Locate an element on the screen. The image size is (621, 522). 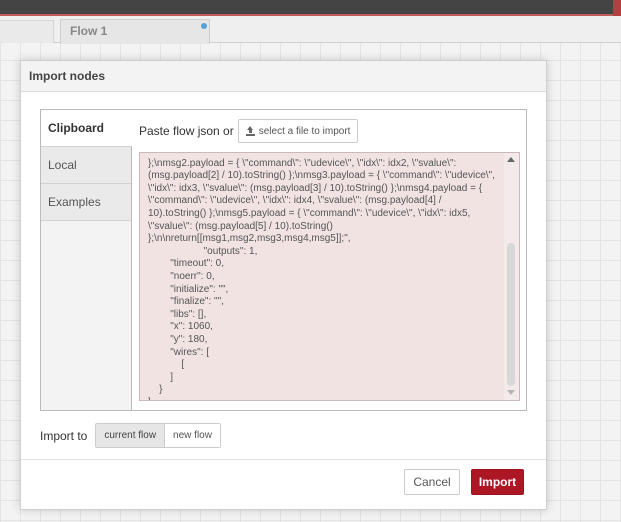
changed-indicator-icon is located at coordinates (204, 26).